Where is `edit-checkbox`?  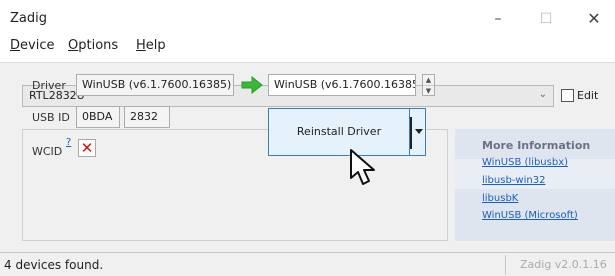 edit-checkbox is located at coordinates (567, 95).